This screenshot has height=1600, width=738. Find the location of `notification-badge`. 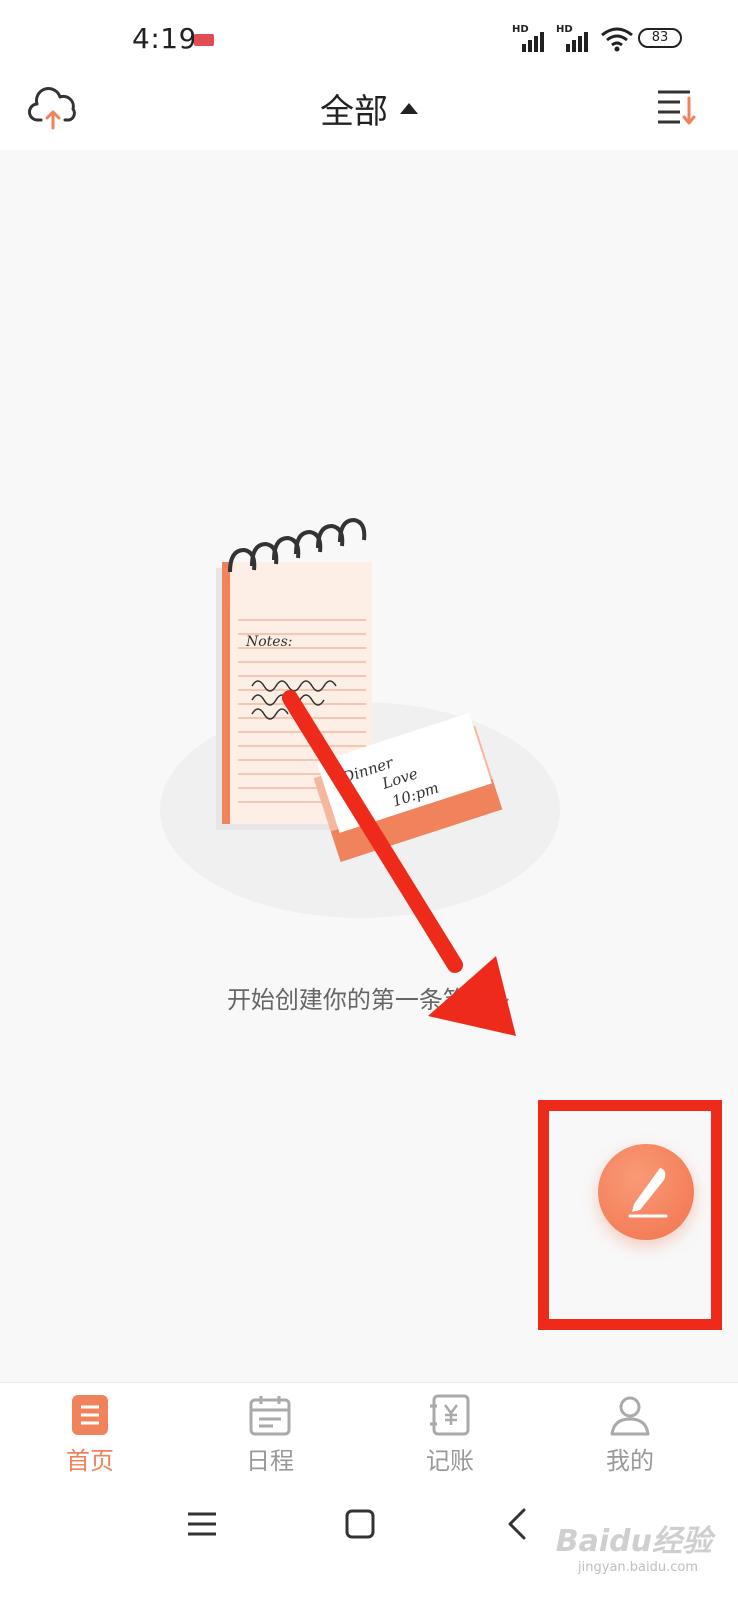

notification-badge is located at coordinates (204, 40).